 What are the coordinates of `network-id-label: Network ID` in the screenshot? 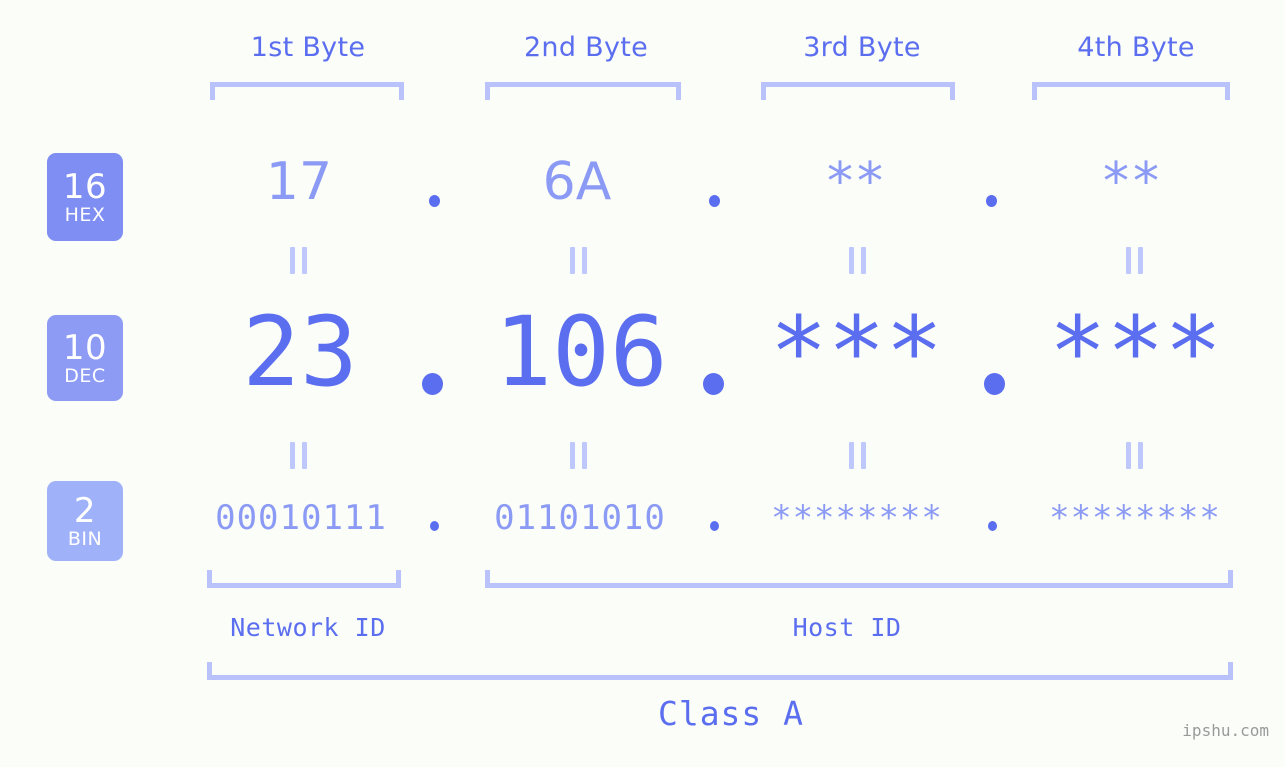 It's located at (308, 627).